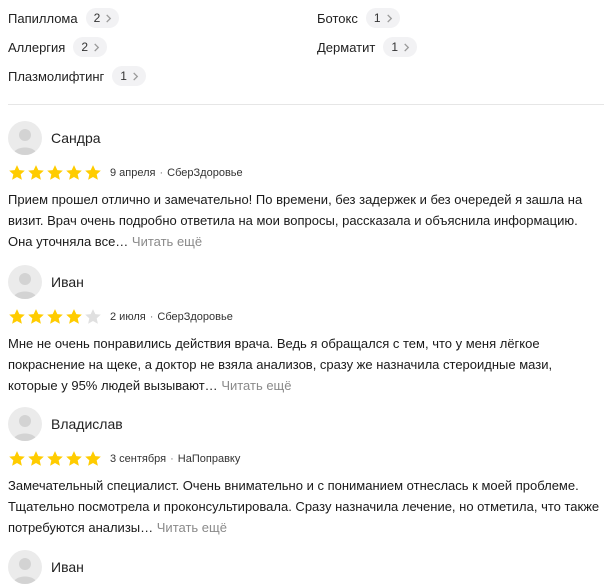 This screenshot has height=585, width=612. I want to click on review-author: Владислав, so click(87, 424).